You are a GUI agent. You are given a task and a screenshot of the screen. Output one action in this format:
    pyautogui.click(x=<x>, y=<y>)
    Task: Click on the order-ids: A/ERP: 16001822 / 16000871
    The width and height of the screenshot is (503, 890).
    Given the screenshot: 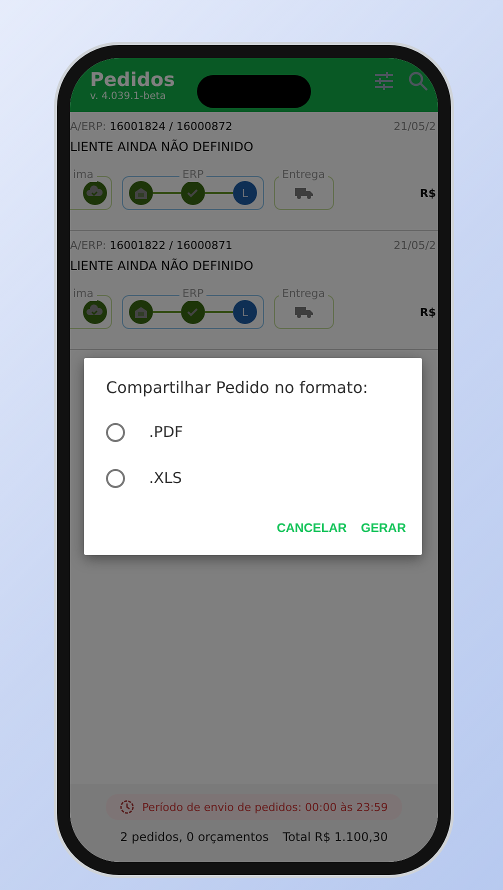 What is the action you would take?
    pyautogui.click(x=151, y=245)
    